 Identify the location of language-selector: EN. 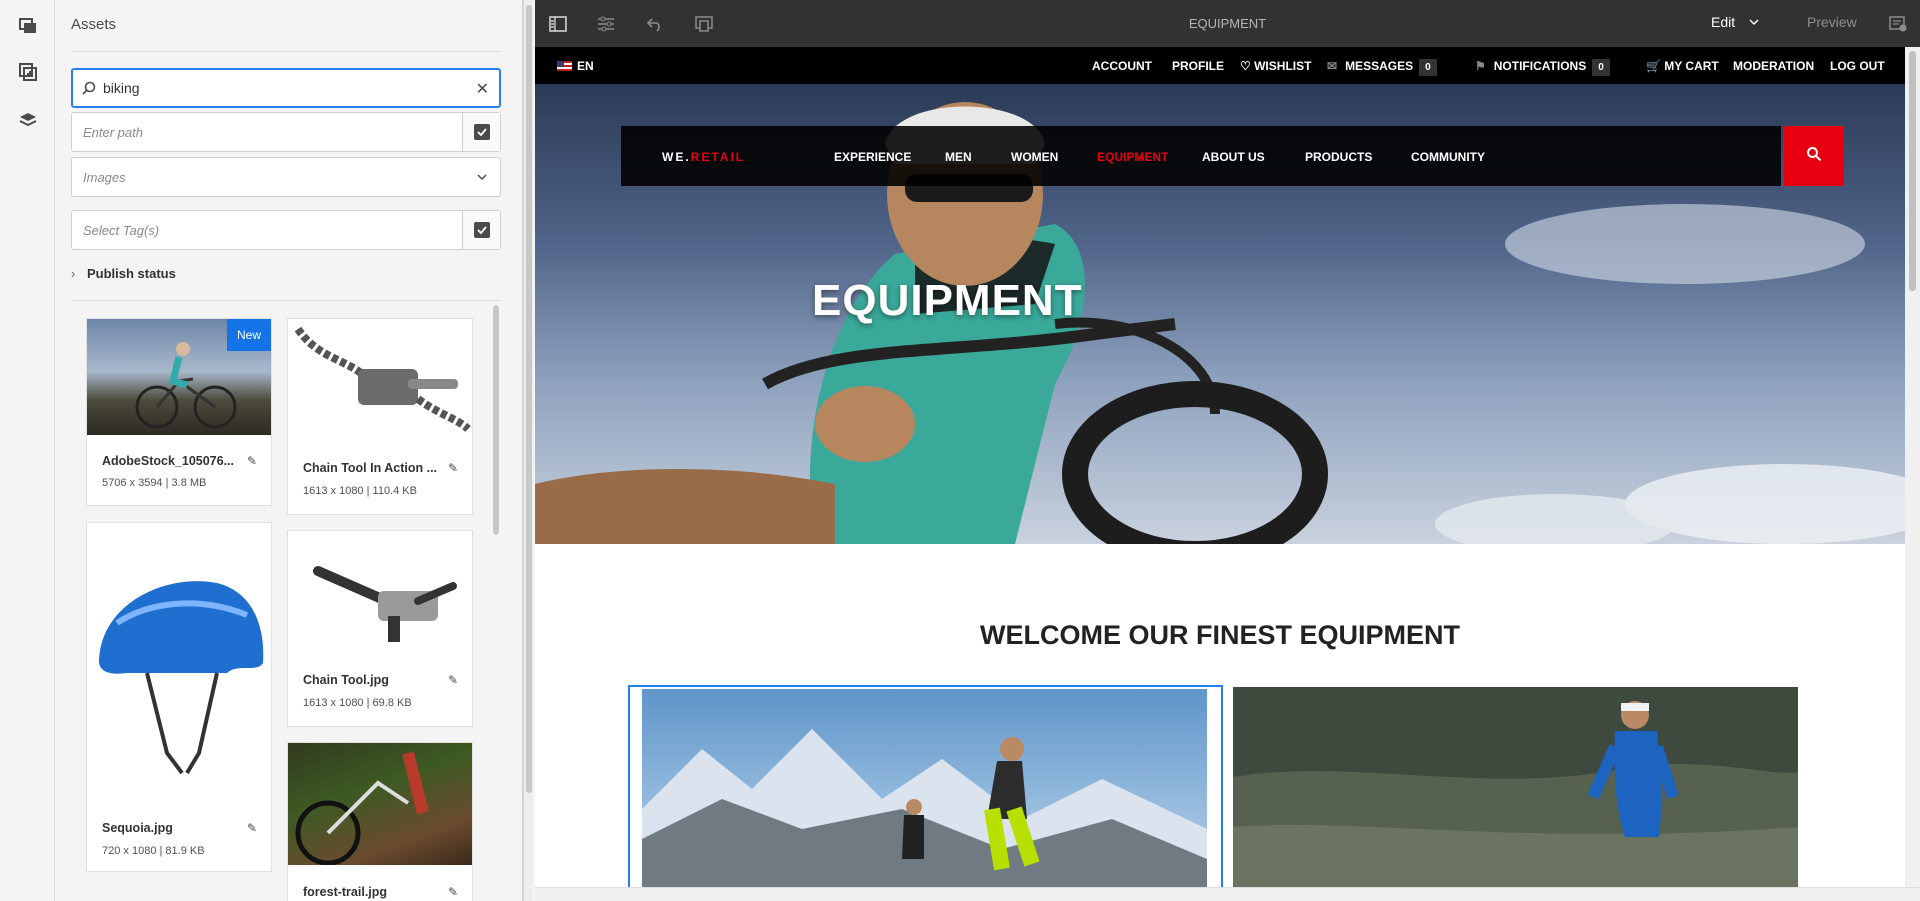
(575, 66).